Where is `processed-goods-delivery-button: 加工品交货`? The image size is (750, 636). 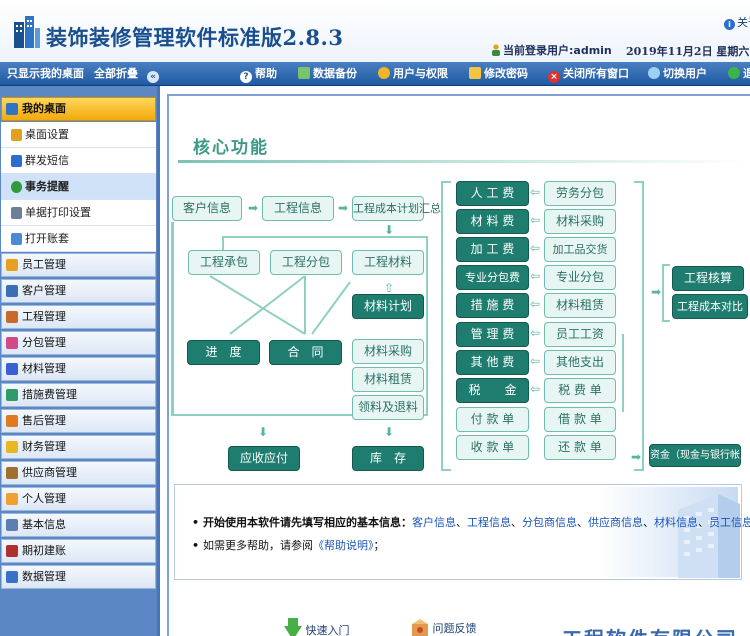
processed-goods-delivery-button: 加工品交货 is located at coordinates (580, 249).